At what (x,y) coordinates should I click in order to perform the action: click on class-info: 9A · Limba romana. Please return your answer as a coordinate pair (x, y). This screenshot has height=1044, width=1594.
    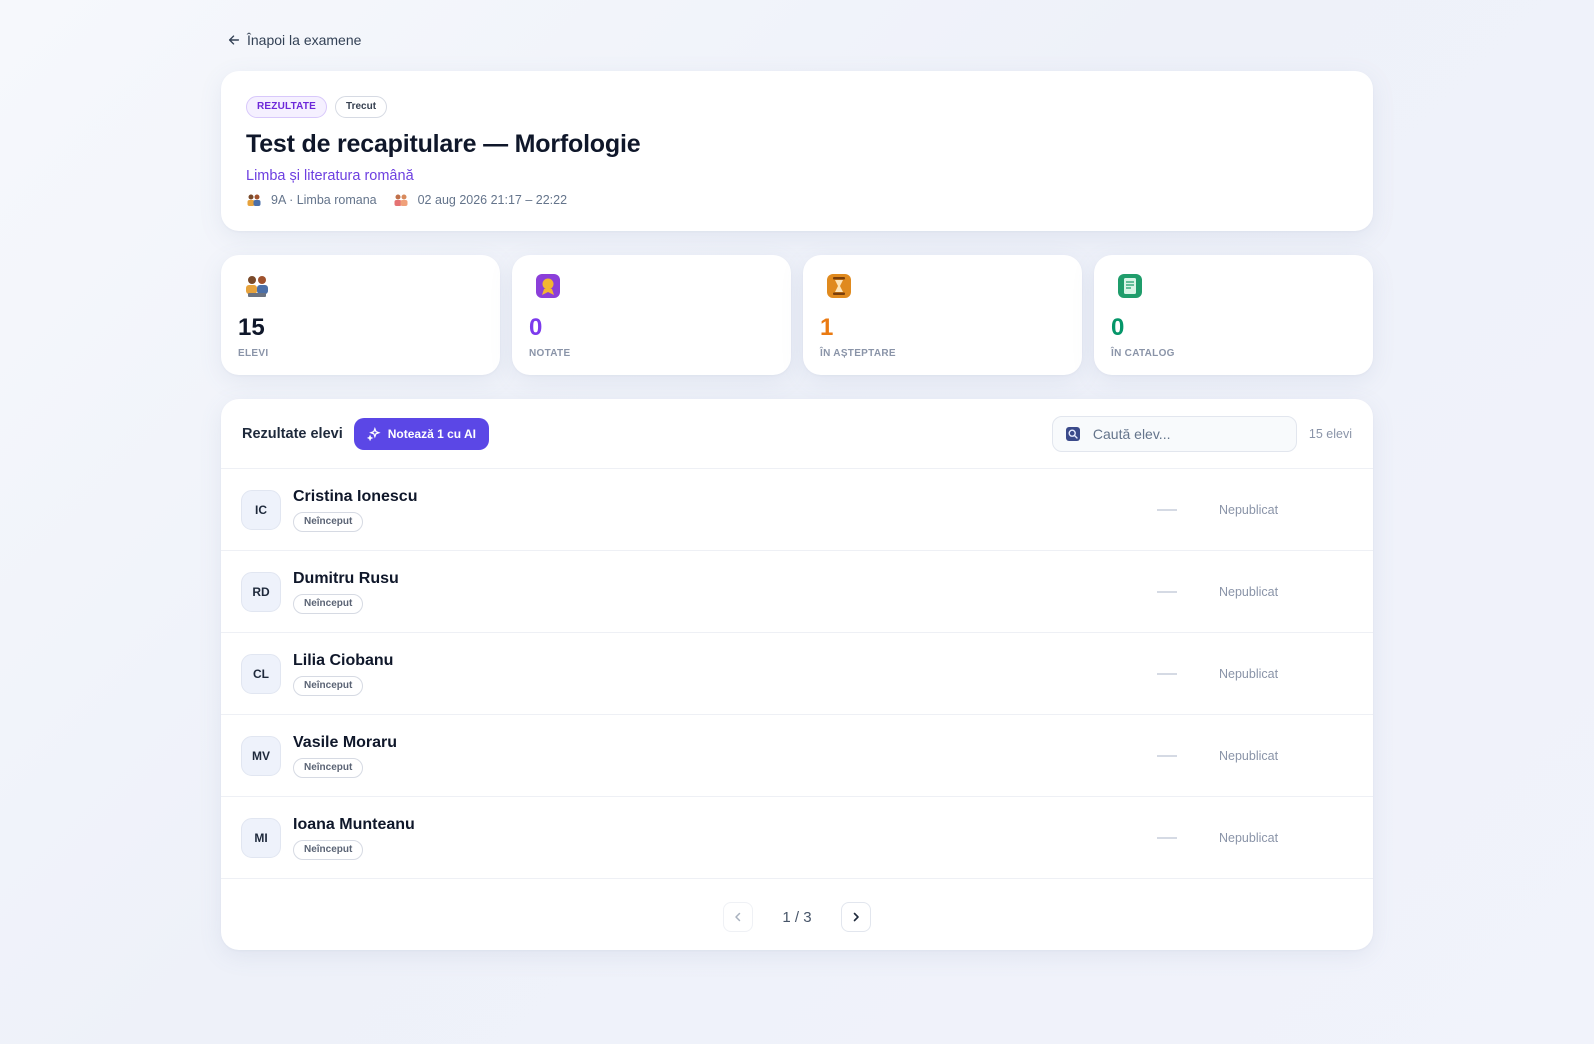
    Looking at the image, I should click on (324, 200).